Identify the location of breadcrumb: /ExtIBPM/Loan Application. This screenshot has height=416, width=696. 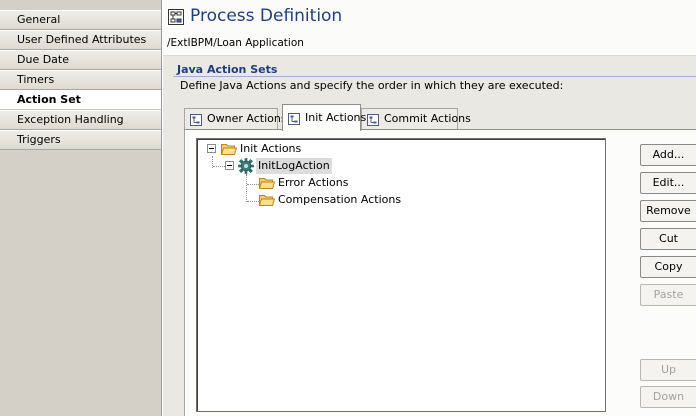
(235, 43).